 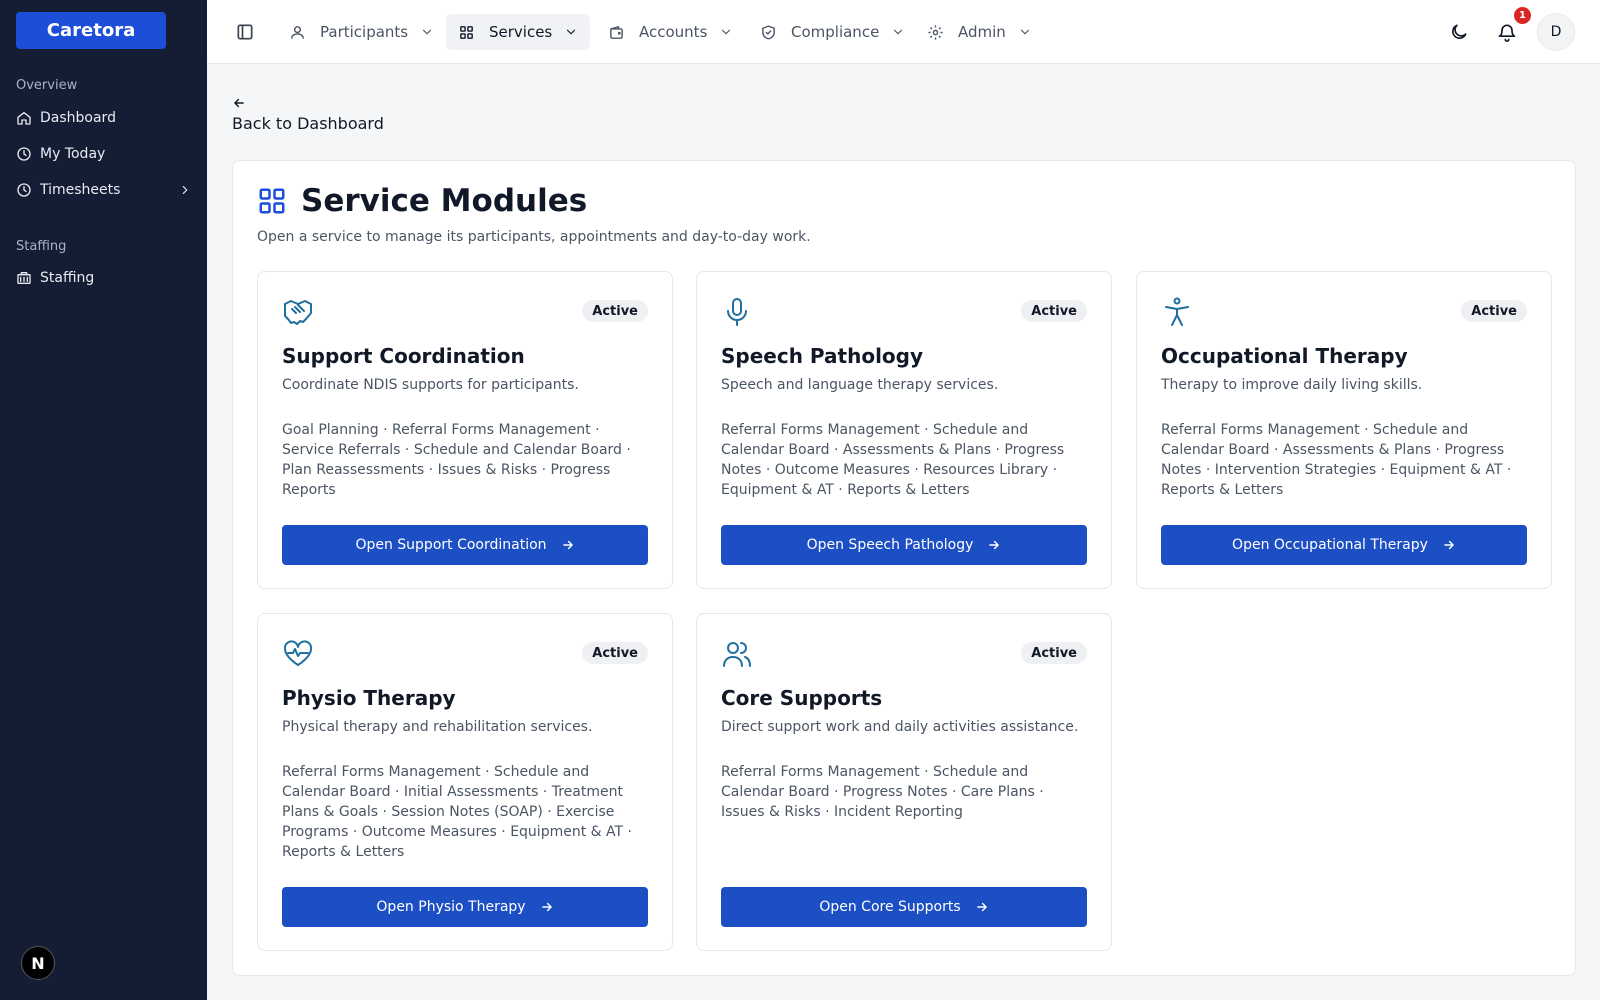 I want to click on back-link-label: Back to Dashboard, so click(x=308, y=123).